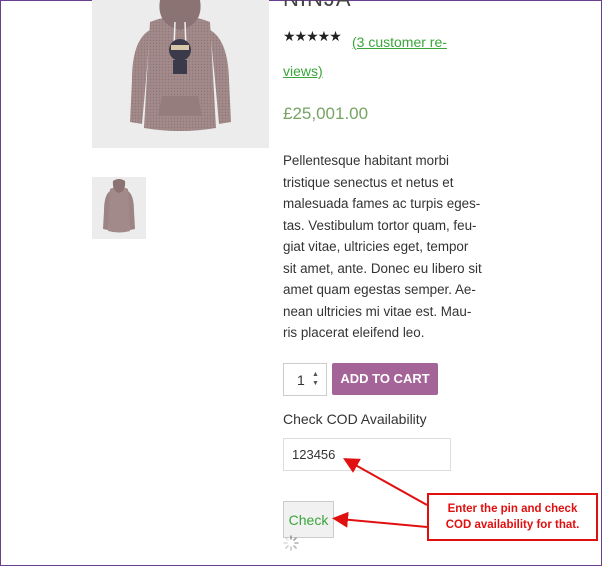 The width and height of the screenshot is (604, 568). What do you see at coordinates (380, 225) in the screenshot?
I see `description-line: tas. Vestibulum tortor quam, feu-` at bounding box center [380, 225].